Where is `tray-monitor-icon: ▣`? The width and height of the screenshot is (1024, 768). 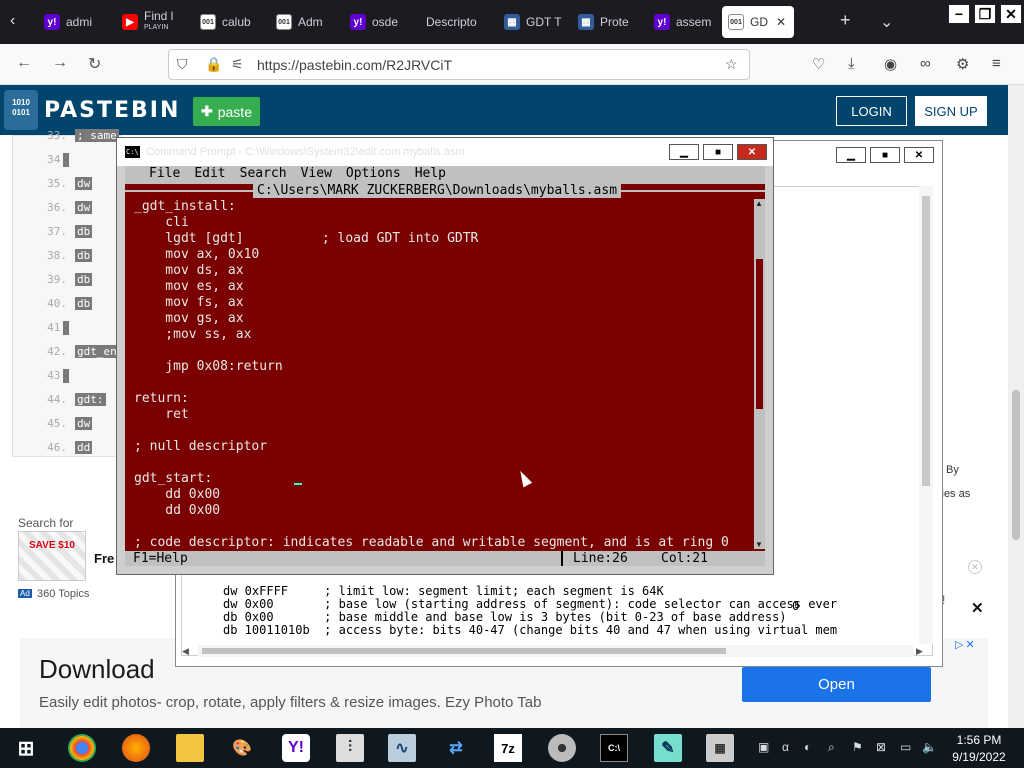 tray-monitor-icon: ▣ is located at coordinates (763, 747).